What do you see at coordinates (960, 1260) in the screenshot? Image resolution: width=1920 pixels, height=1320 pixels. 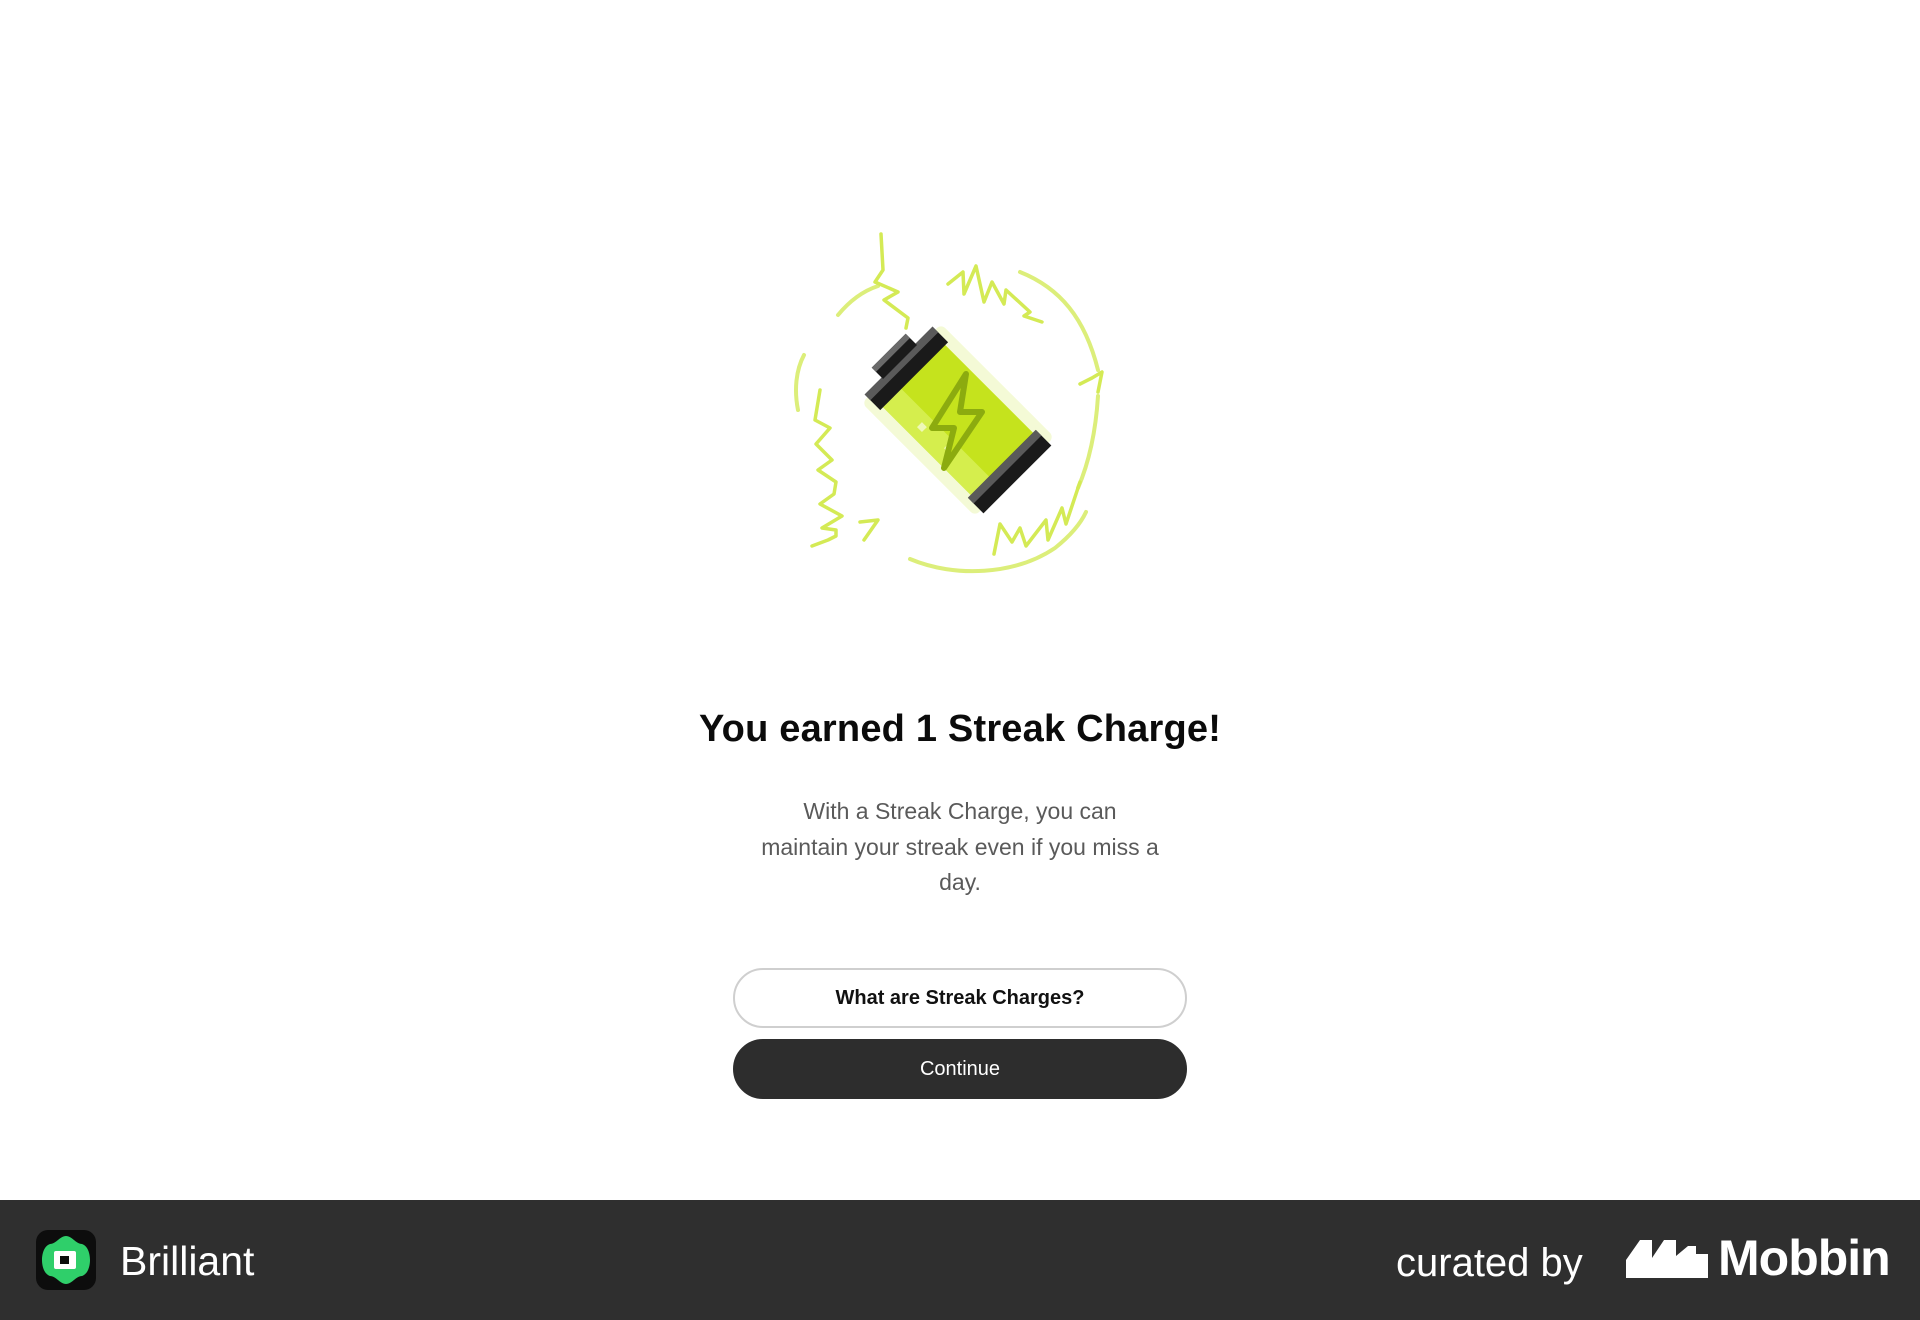 I see `footer-bar: Brilliant curated by Mobbin` at bounding box center [960, 1260].